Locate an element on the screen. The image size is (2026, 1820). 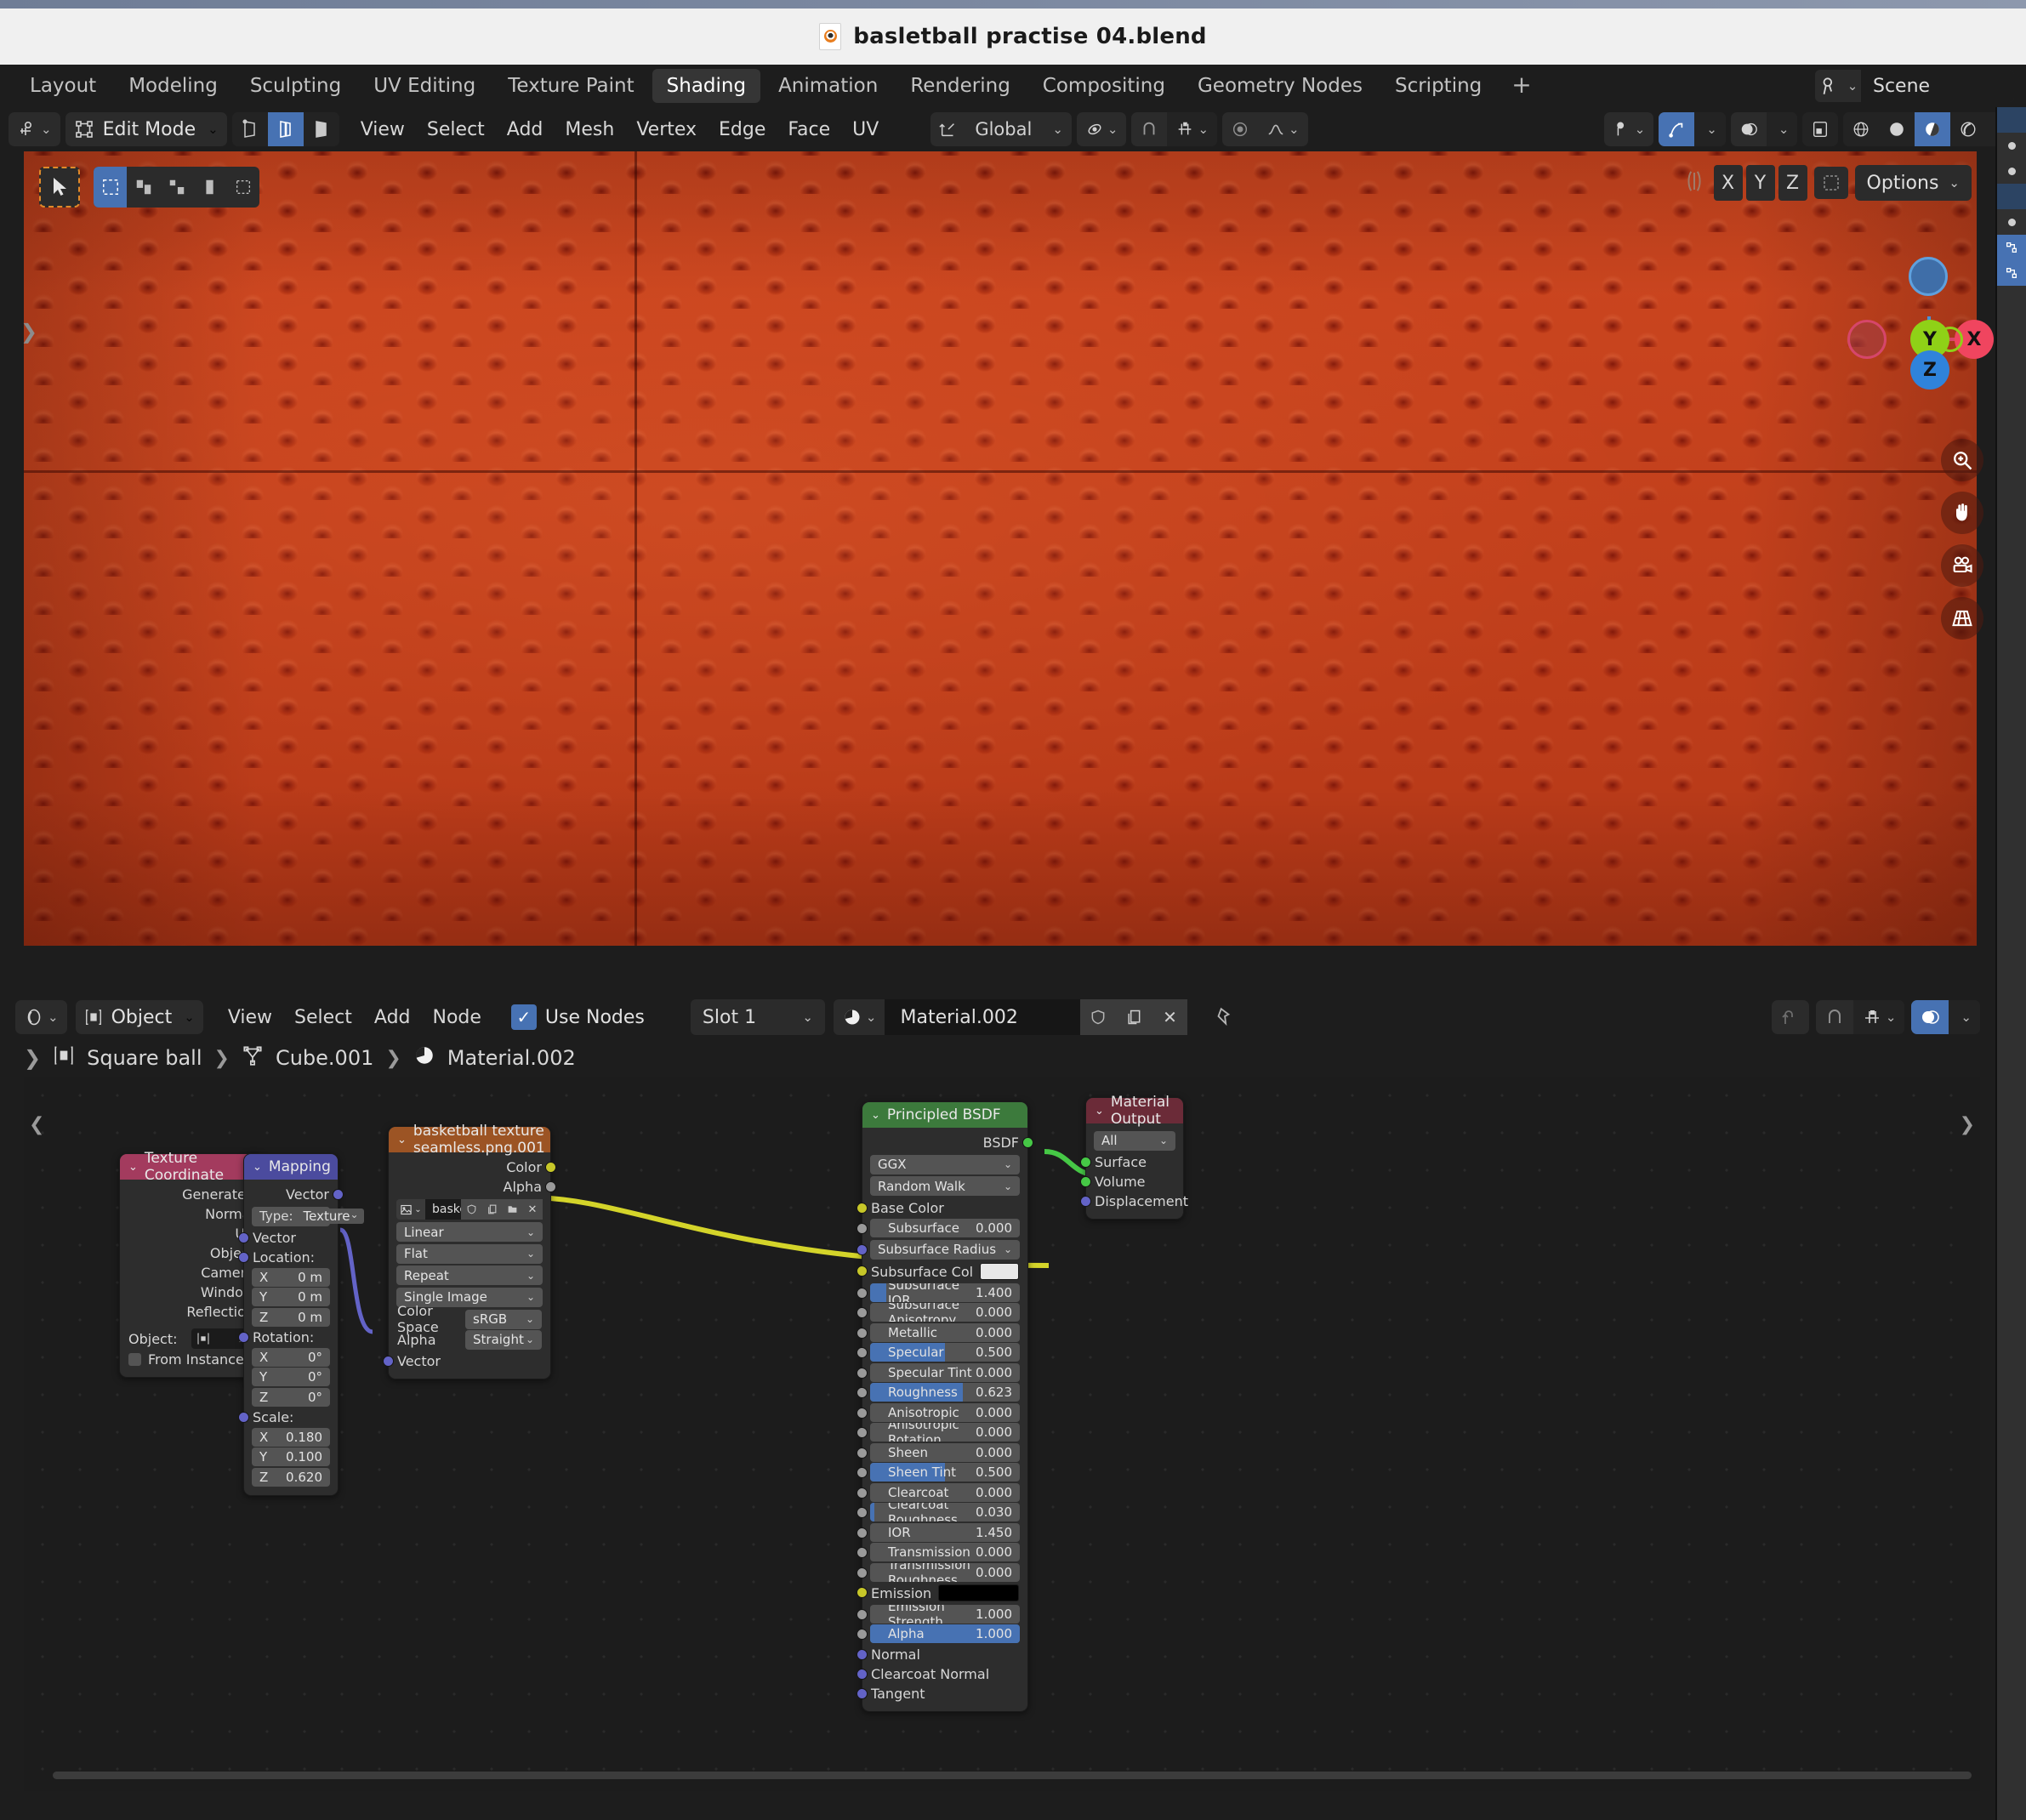
editor-type-icon: ⌄ is located at coordinates (34, 129).